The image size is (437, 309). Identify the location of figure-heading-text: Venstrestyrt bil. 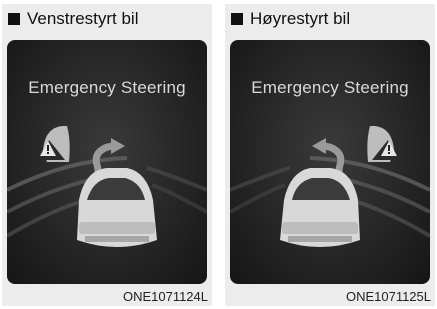
(83, 18).